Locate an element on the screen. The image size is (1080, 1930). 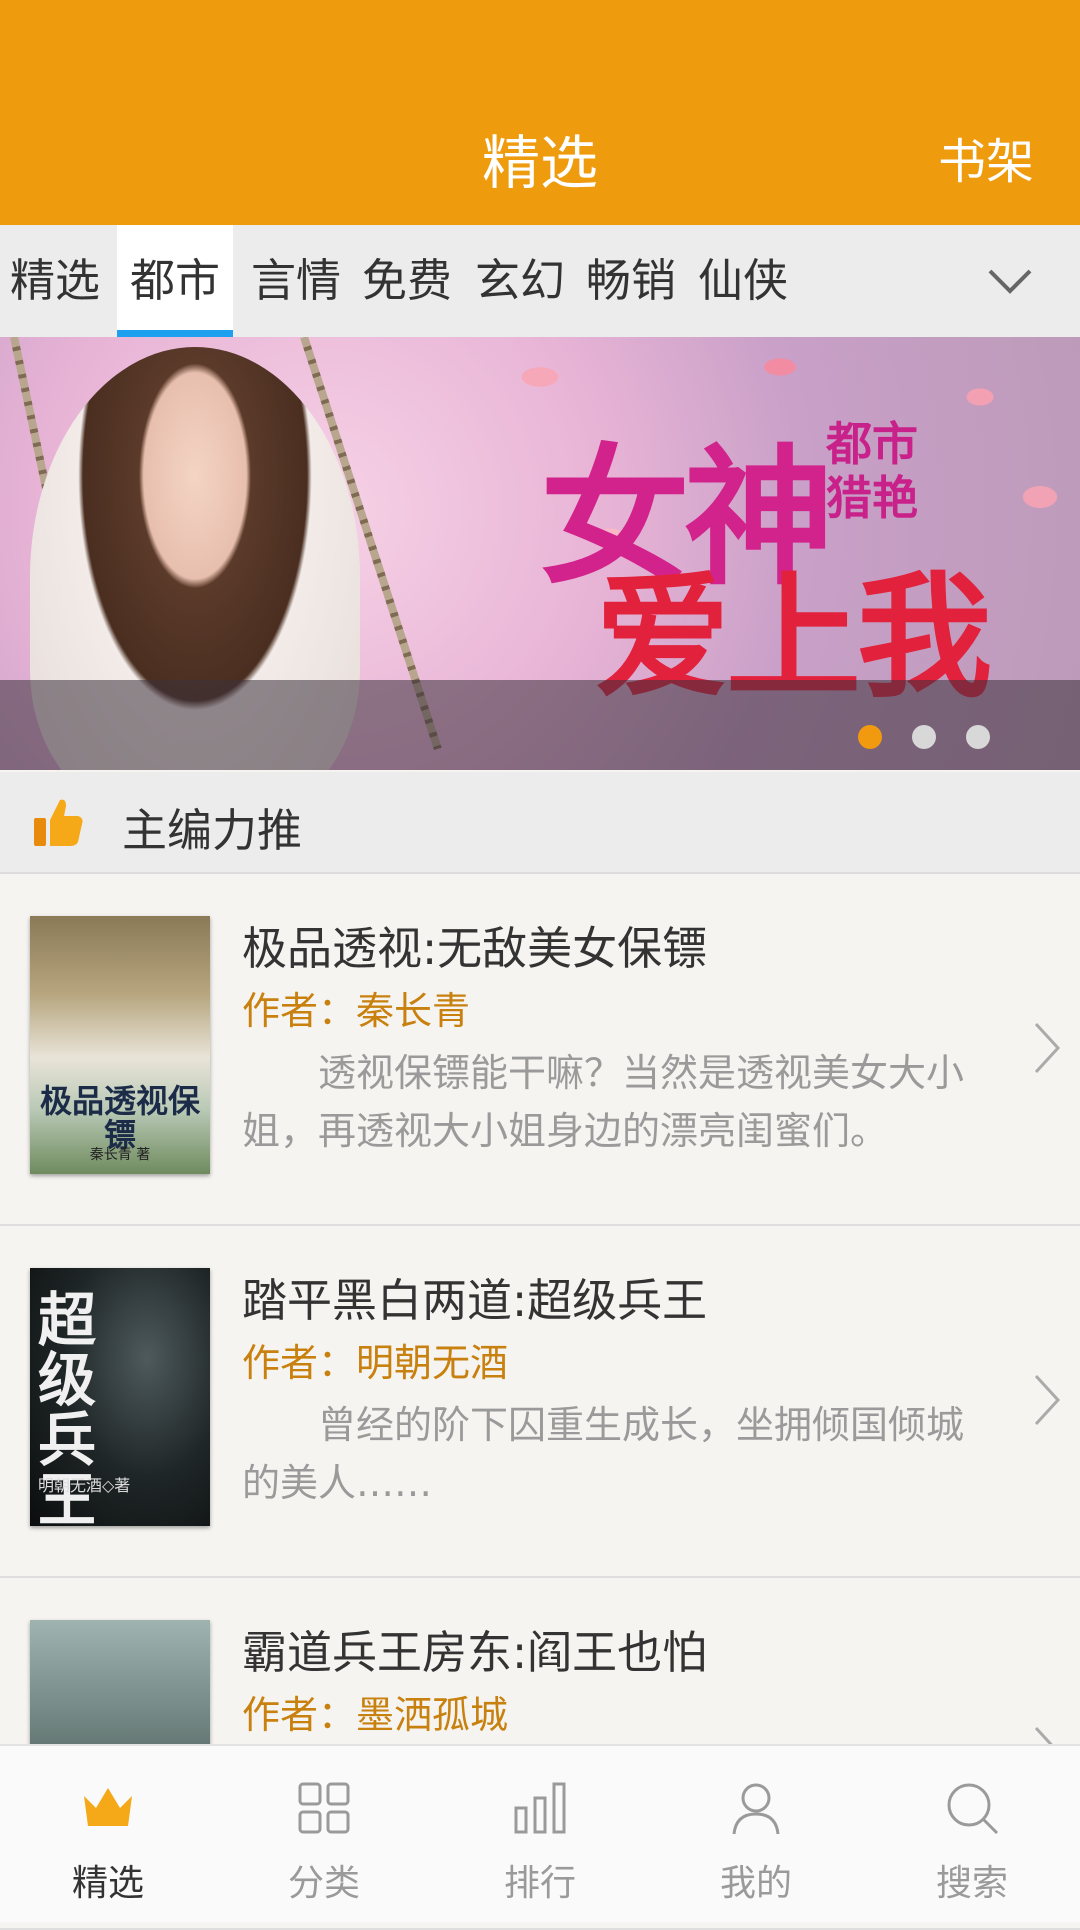
app-header: 精选 书架 is located at coordinates (540, 147).